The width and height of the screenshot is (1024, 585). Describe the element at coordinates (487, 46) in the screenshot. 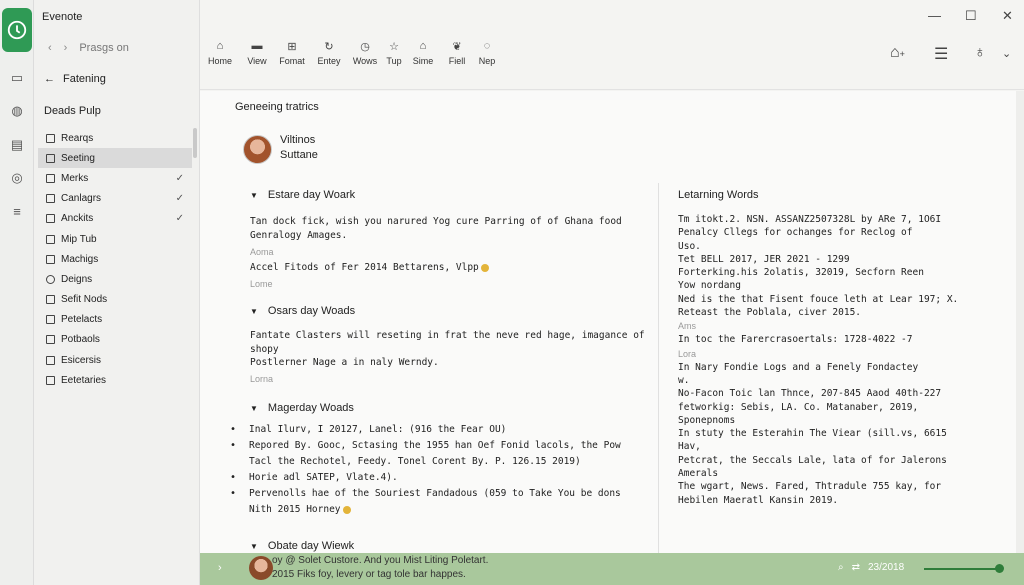

I see `help-icon: ◌` at that location.